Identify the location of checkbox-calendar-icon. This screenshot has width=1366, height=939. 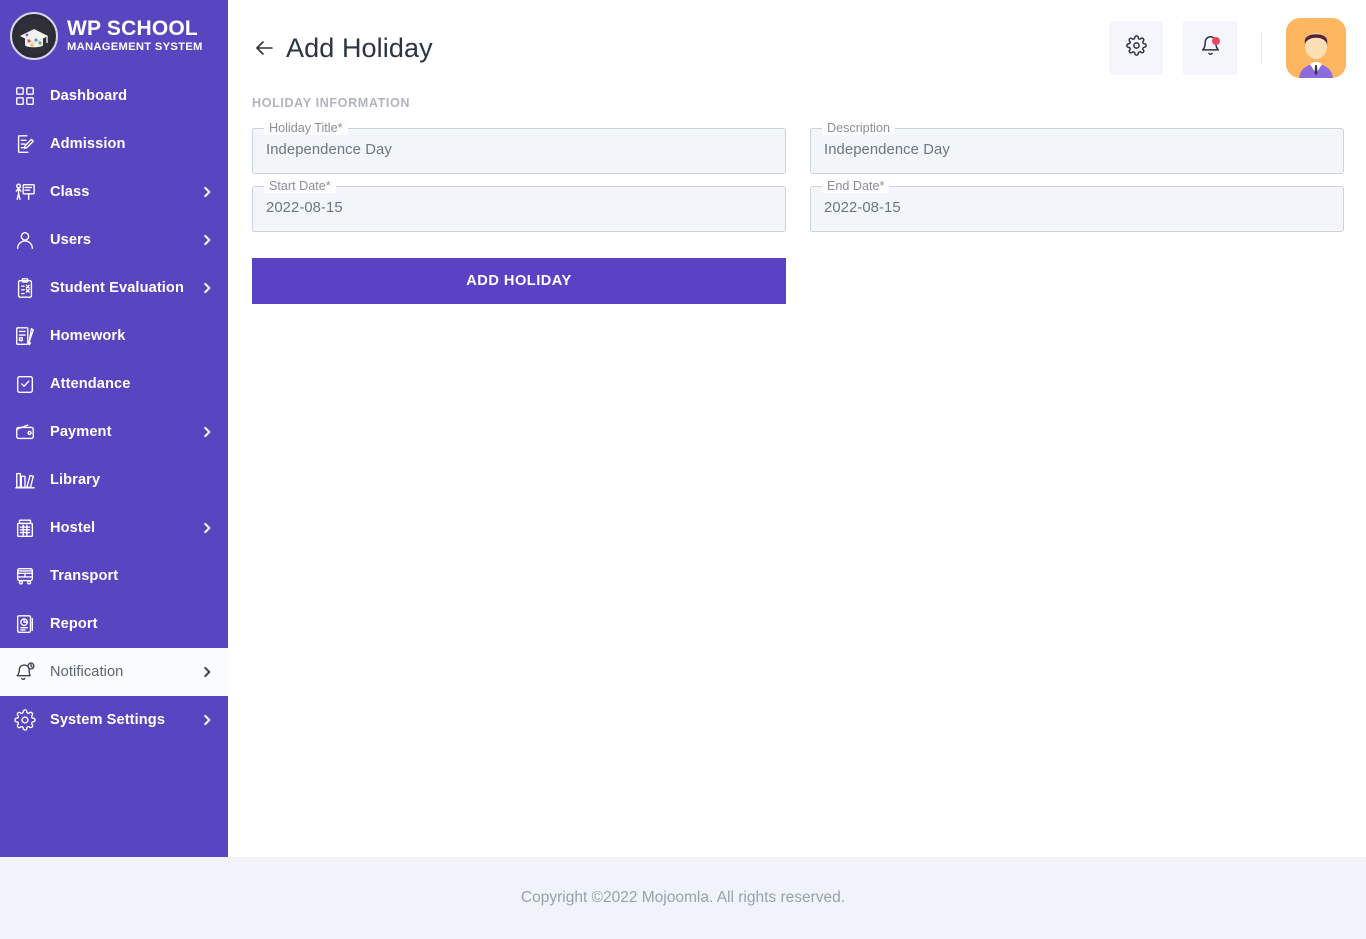
(25, 384).